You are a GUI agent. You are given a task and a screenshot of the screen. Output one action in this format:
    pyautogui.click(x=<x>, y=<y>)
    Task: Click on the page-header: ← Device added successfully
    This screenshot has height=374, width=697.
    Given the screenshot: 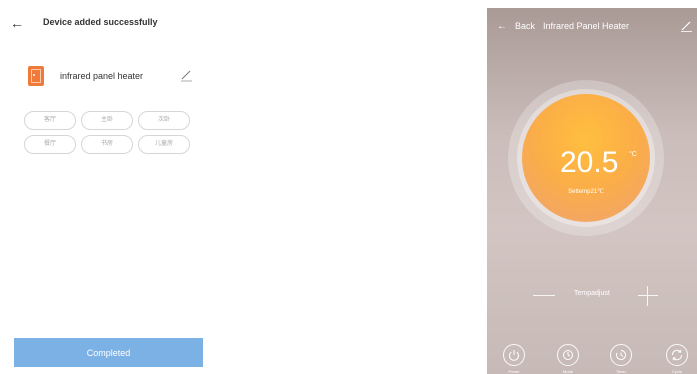 What is the action you would take?
    pyautogui.click(x=110, y=25)
    